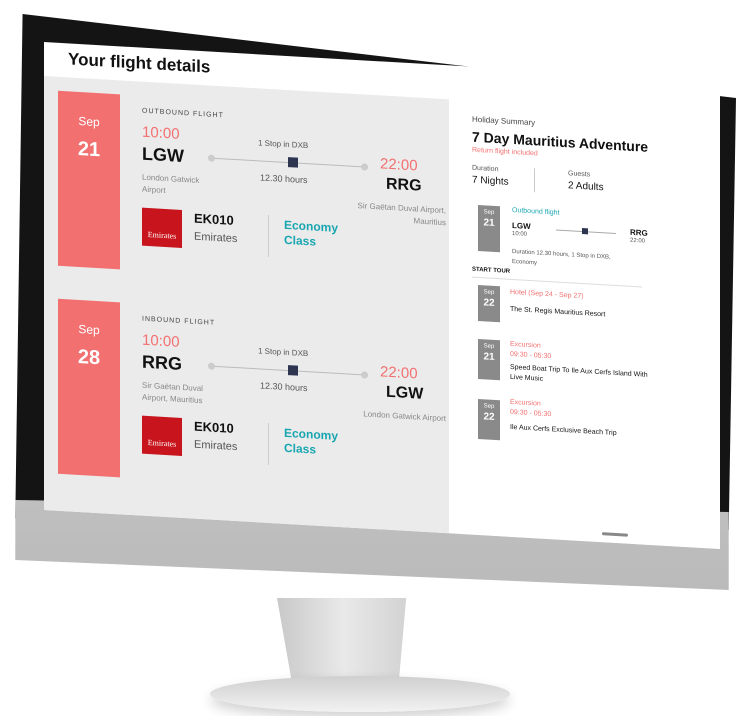  I want to click on summary-outbound-arr-time: 22:00, so click(638, 241).